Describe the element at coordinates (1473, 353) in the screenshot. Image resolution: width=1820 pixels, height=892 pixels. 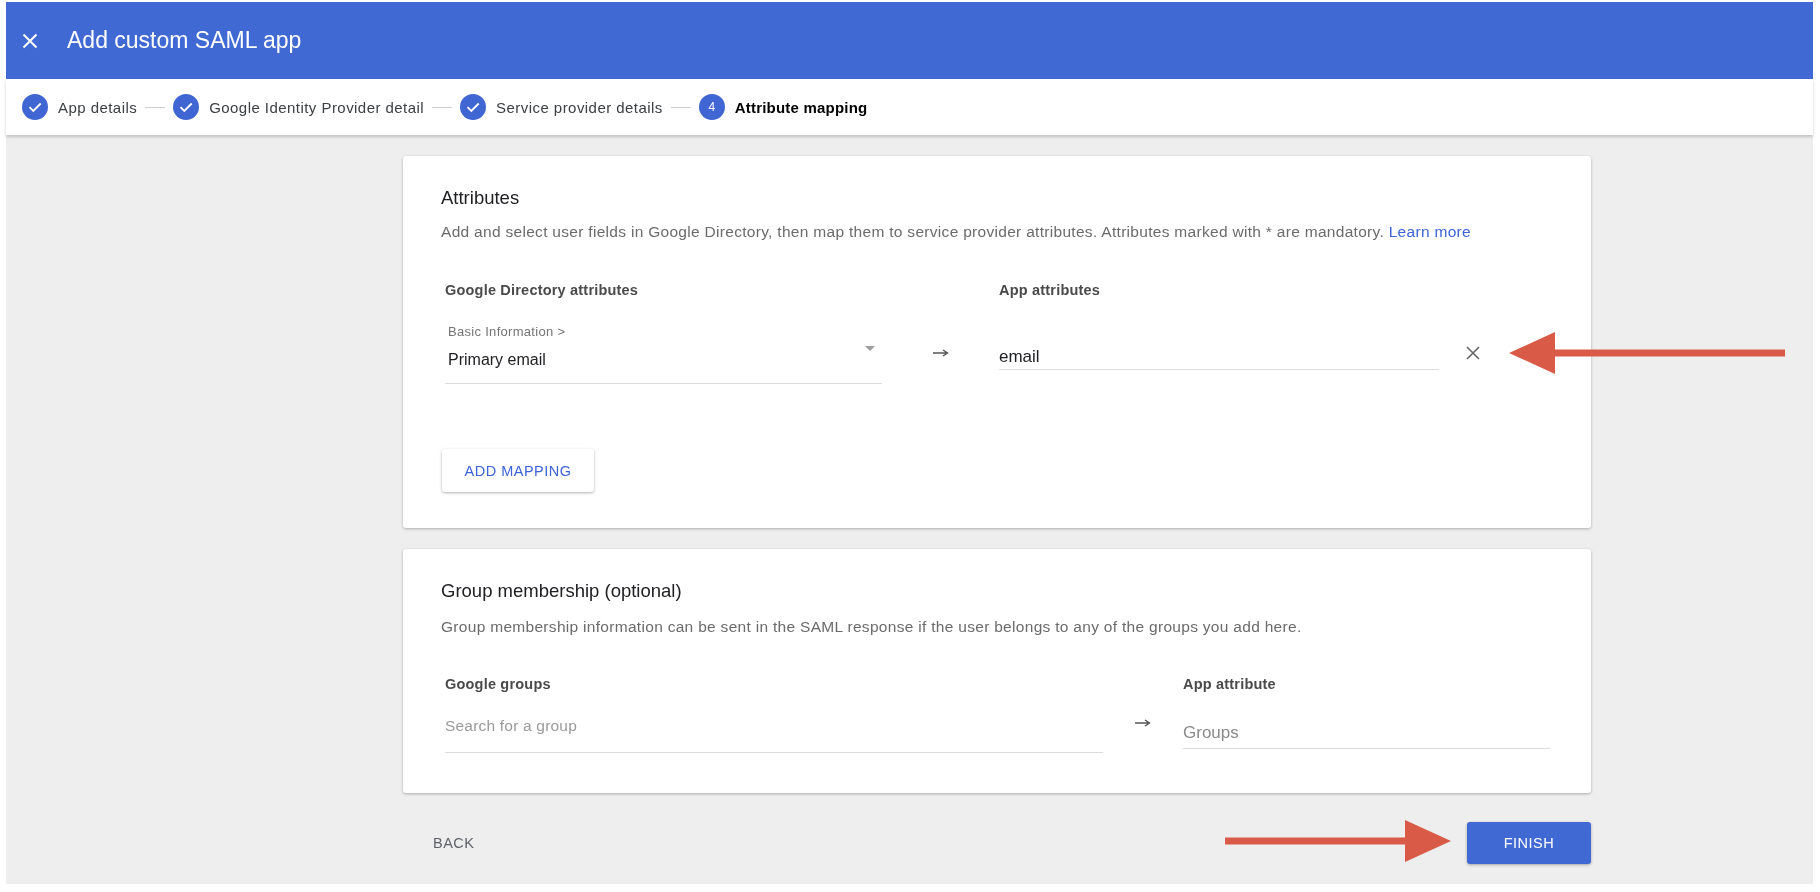
I see `close-icon` at that location.